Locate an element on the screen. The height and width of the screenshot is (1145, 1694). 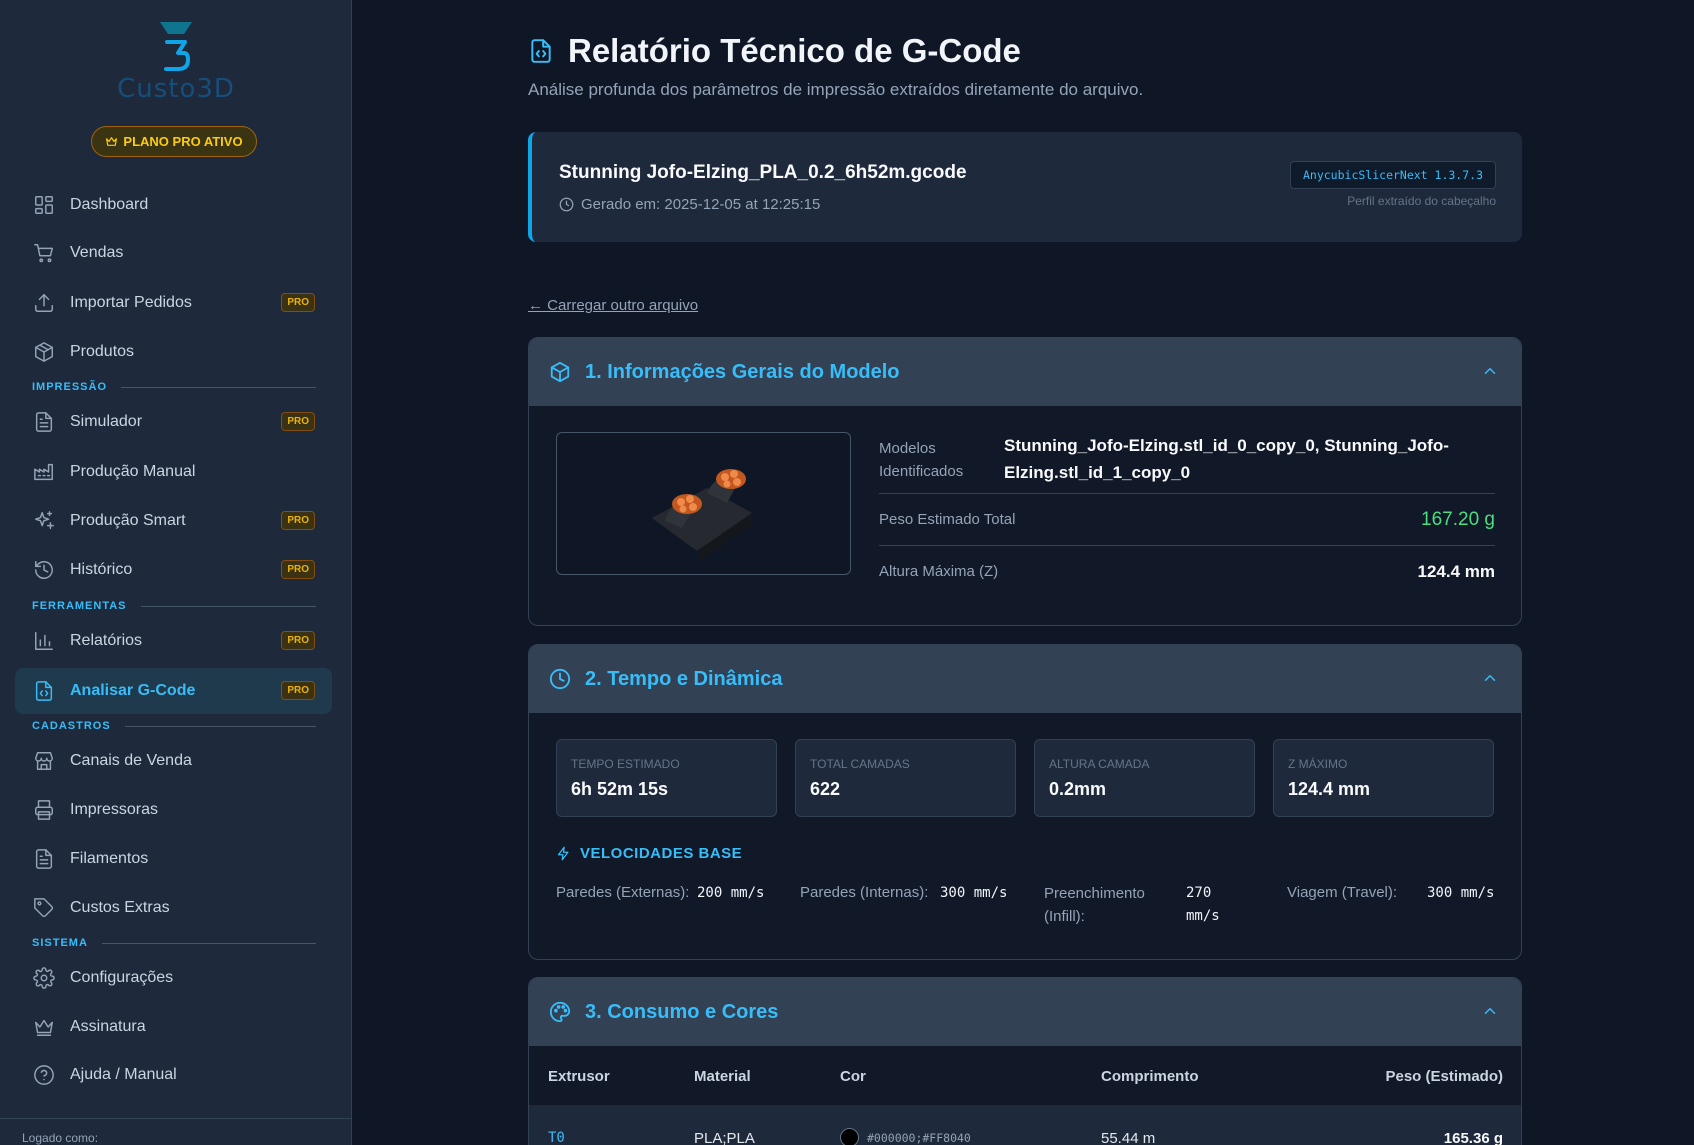
sidebar-item-label: Filamentos is located at coordinates (109, 858).